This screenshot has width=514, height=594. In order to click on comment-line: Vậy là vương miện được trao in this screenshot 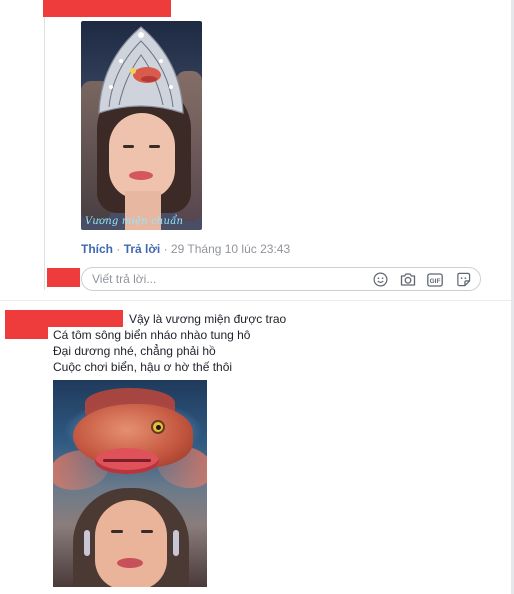, I will do `click(208, 319)`.